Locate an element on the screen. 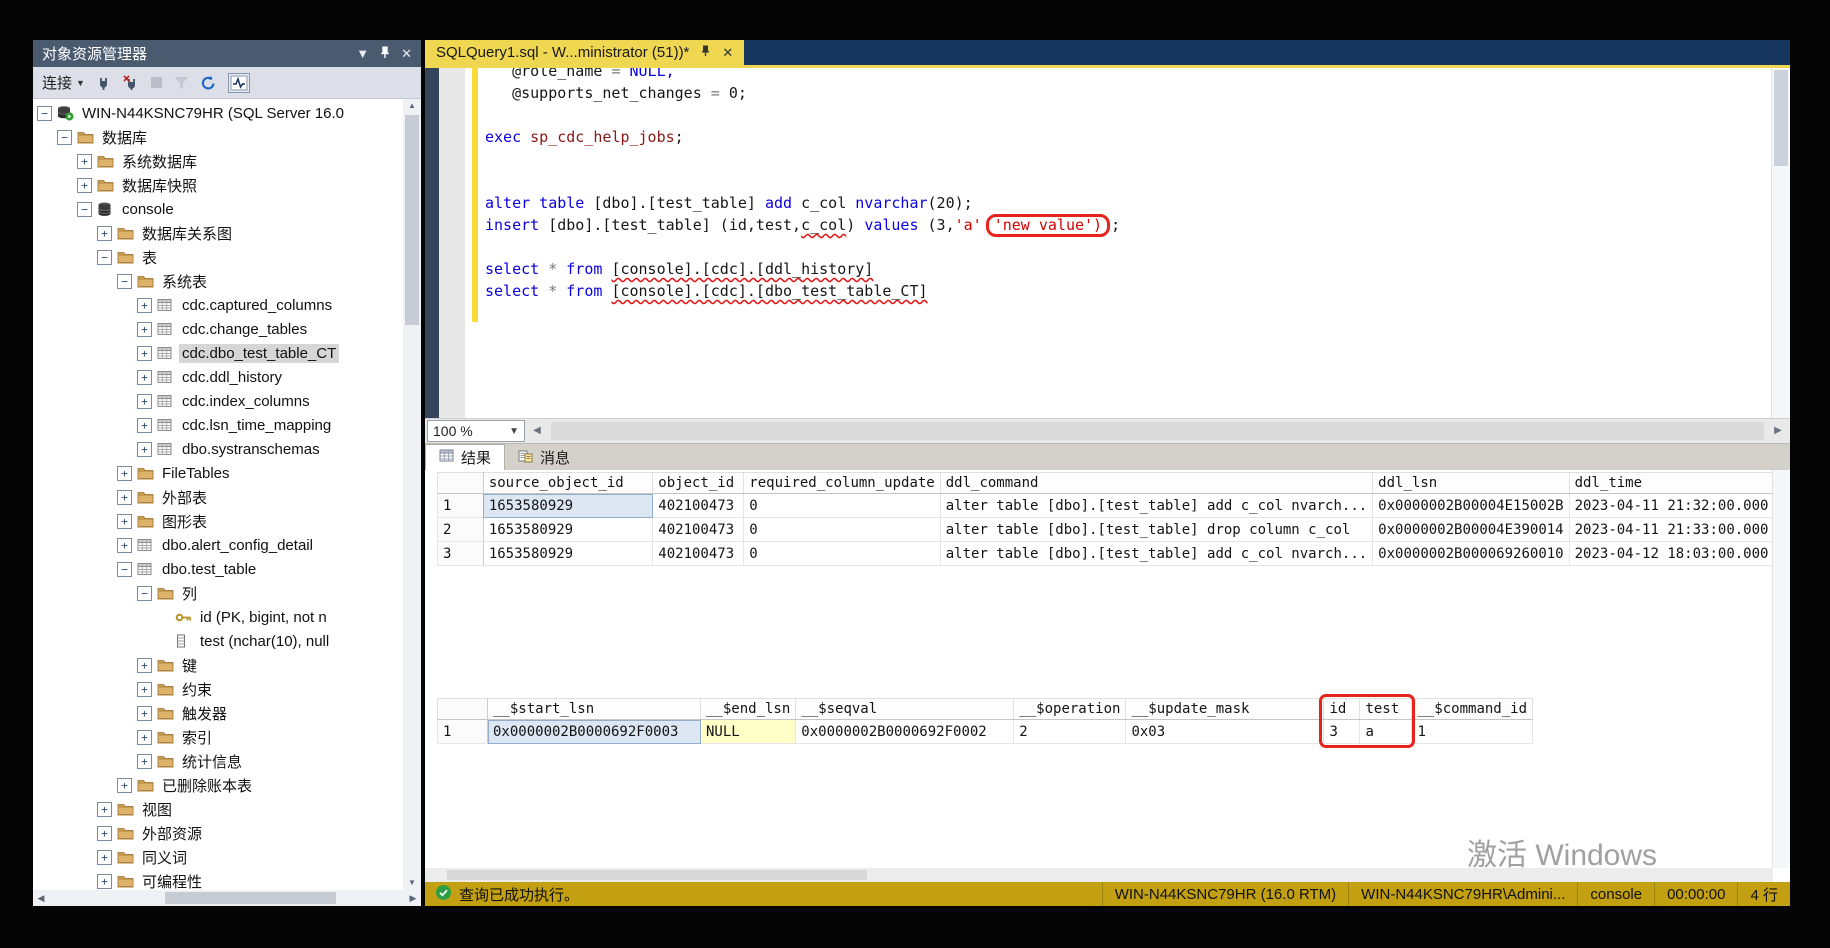 The width and height of the screenshot is (1830, 948). tree-item: − 表 is located at coordinates (218, 257).